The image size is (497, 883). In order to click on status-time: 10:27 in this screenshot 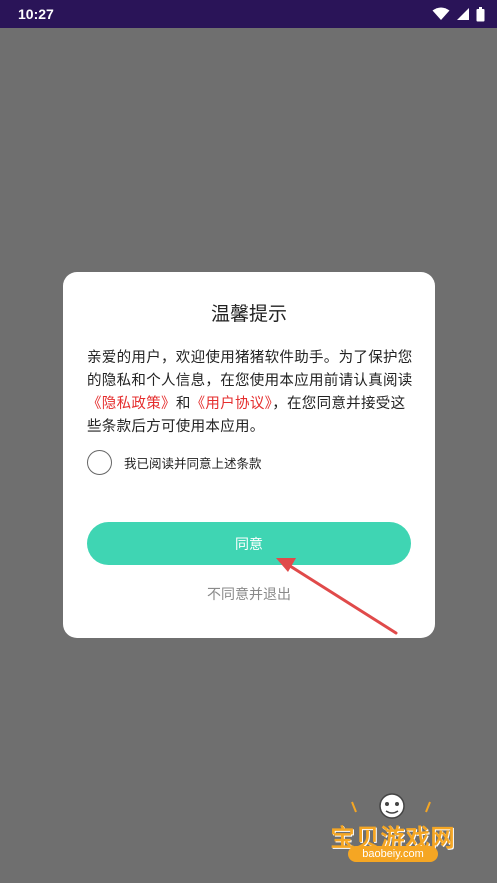, I will do `click(36, 14)`.